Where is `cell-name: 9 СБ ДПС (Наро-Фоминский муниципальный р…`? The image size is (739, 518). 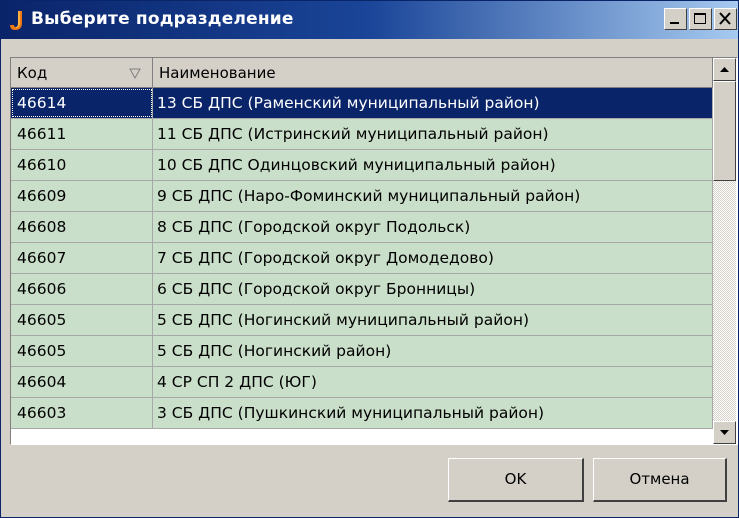 cell-name: 9 СБ ДПС (Наро-Фоминский муниципальный р… is located at coordinates (433, 196).